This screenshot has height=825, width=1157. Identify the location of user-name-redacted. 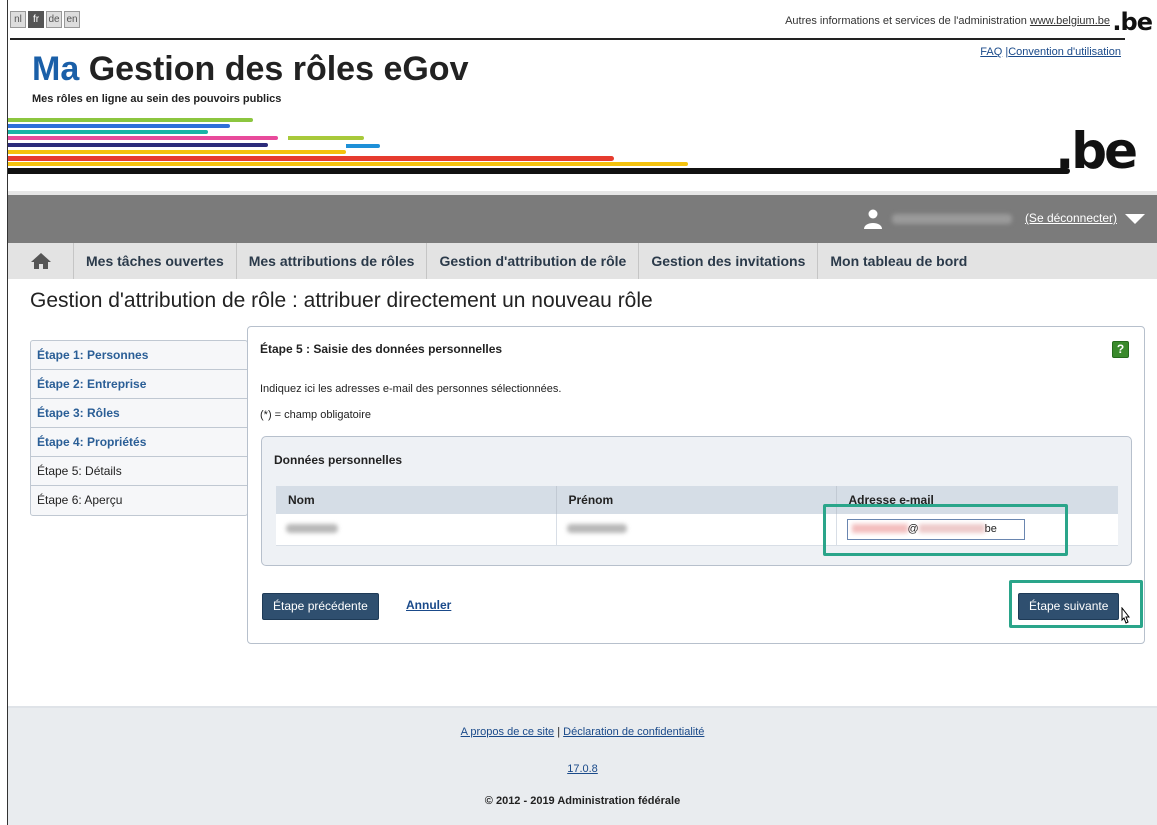
(952, 219).